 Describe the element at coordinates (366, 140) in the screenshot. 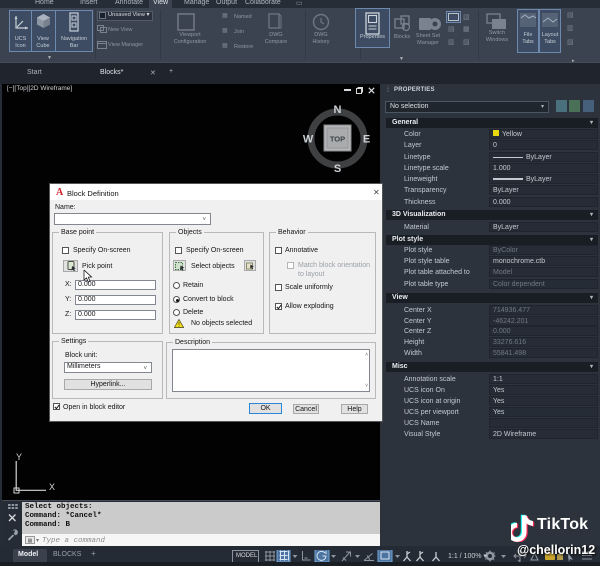

I see `svg-text: E` at that location.